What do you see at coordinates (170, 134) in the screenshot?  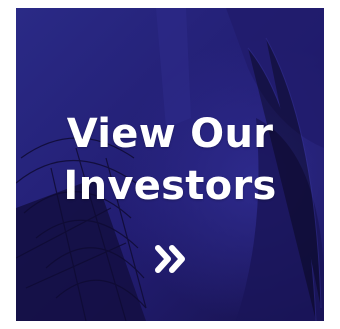 I see `card-title-line-1: View Our` at bounding box center [170, 134].